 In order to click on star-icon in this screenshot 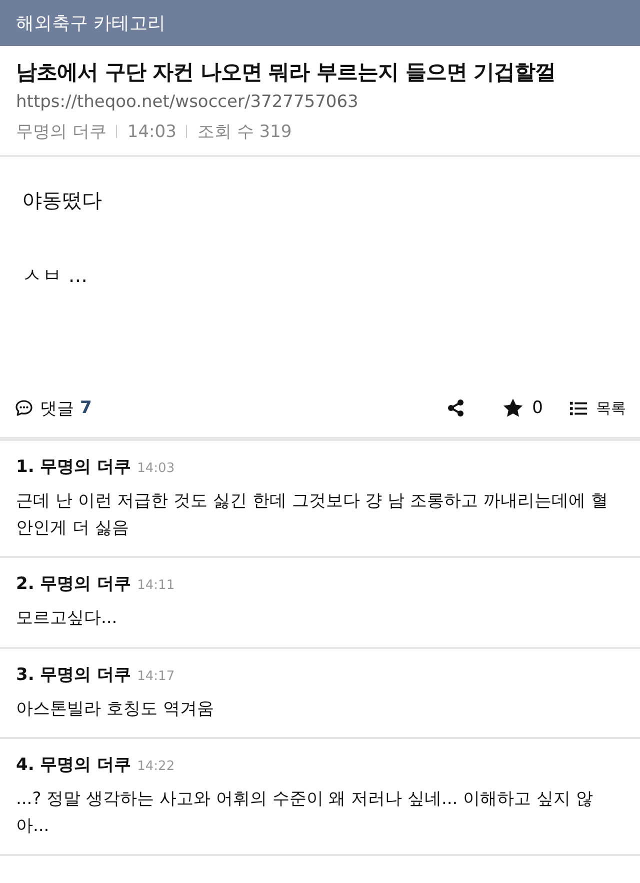, I will do `click(513, 408)`.